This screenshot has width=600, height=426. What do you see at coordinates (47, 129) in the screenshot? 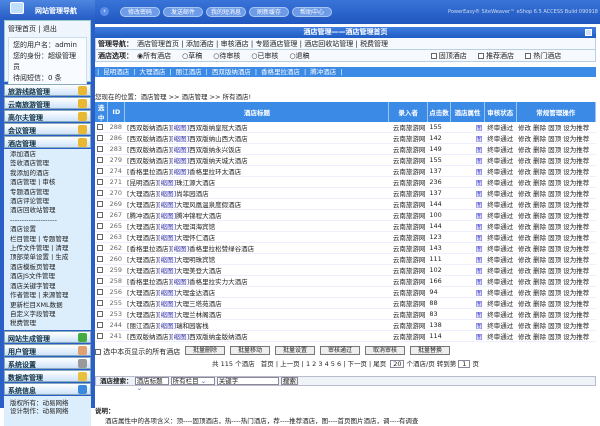
I see `sidebar-menu-3: 会议管理` at bounding box center [47, 129].